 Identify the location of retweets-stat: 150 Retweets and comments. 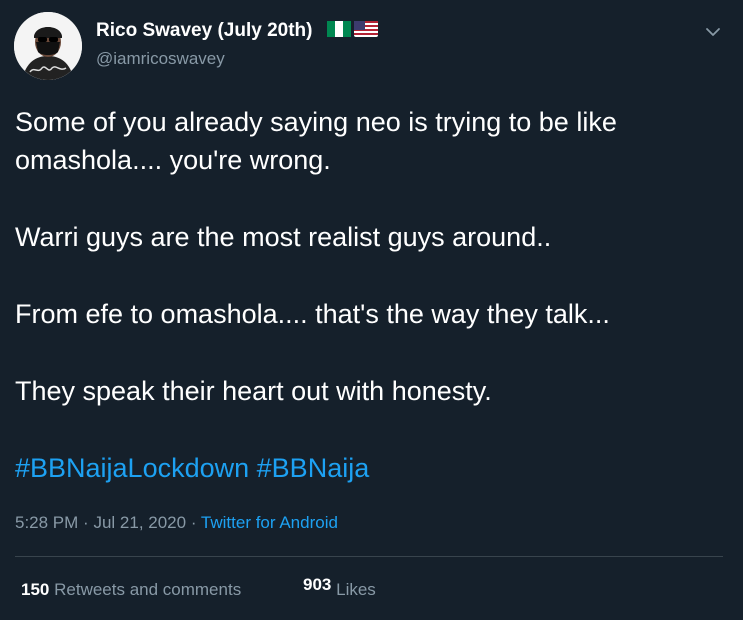
(131, 589).